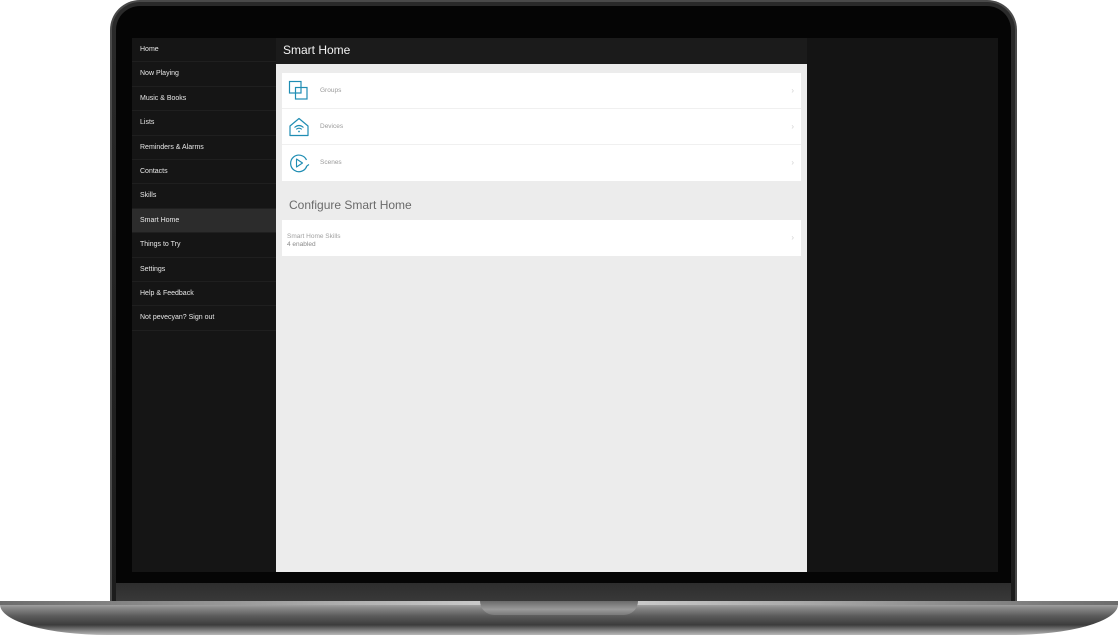 This screenshot has width=1118, height=635. What do you see at coordinates (204, 221) in the screenshot?
I see `sidebar-item-smart-home: Smart Home` at bounding box center [204, 221].